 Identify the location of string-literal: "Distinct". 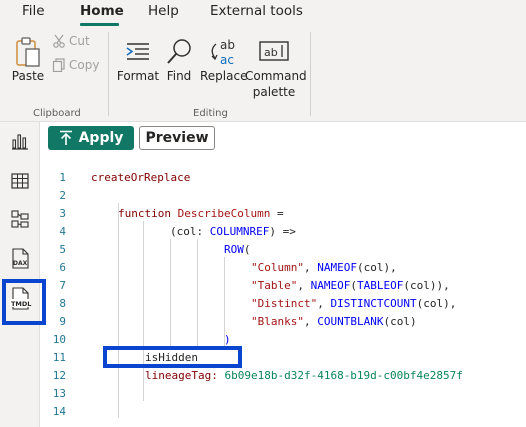
(284, 303).